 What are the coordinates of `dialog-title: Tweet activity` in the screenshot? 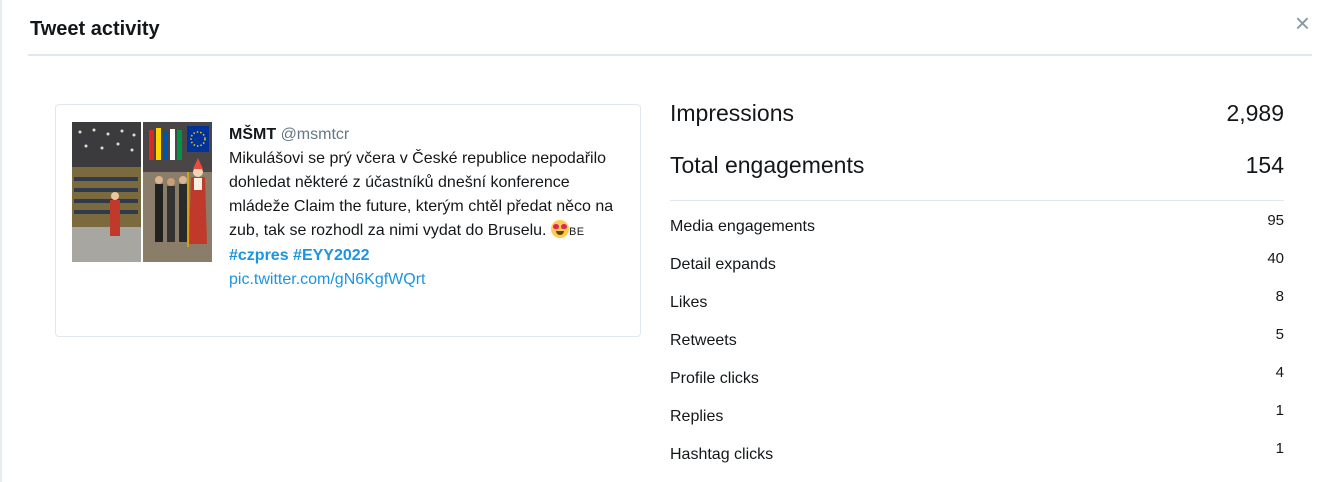 It's located at (95, 29).